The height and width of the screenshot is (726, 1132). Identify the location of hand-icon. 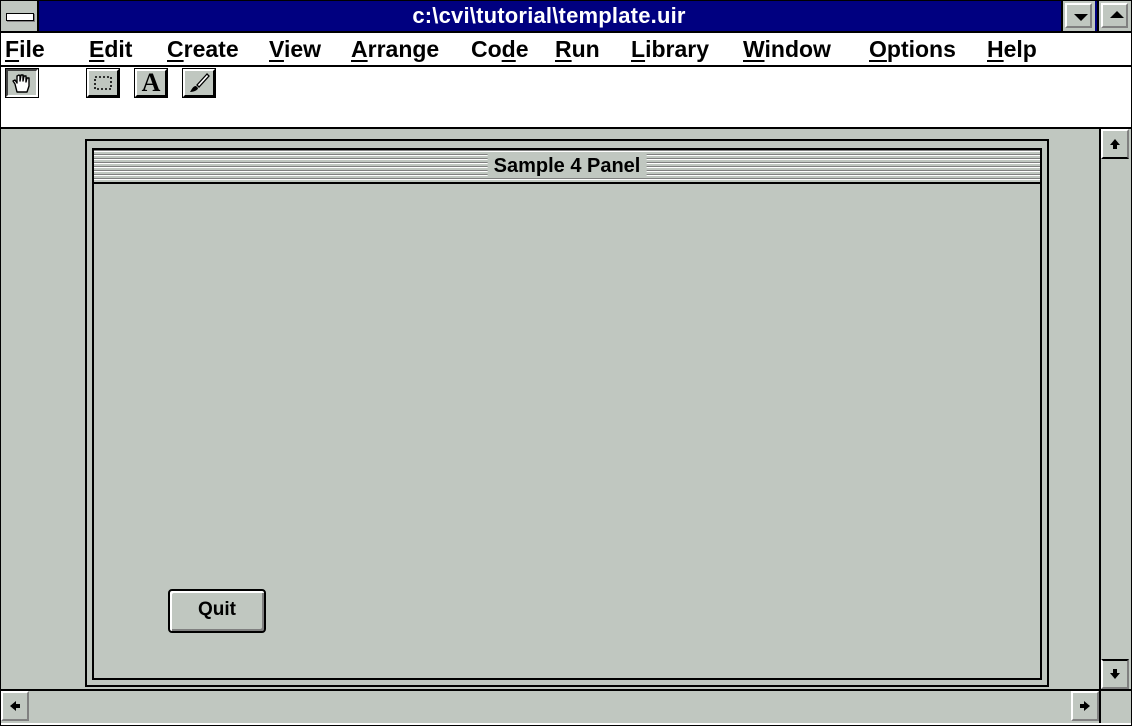
(21, 83).